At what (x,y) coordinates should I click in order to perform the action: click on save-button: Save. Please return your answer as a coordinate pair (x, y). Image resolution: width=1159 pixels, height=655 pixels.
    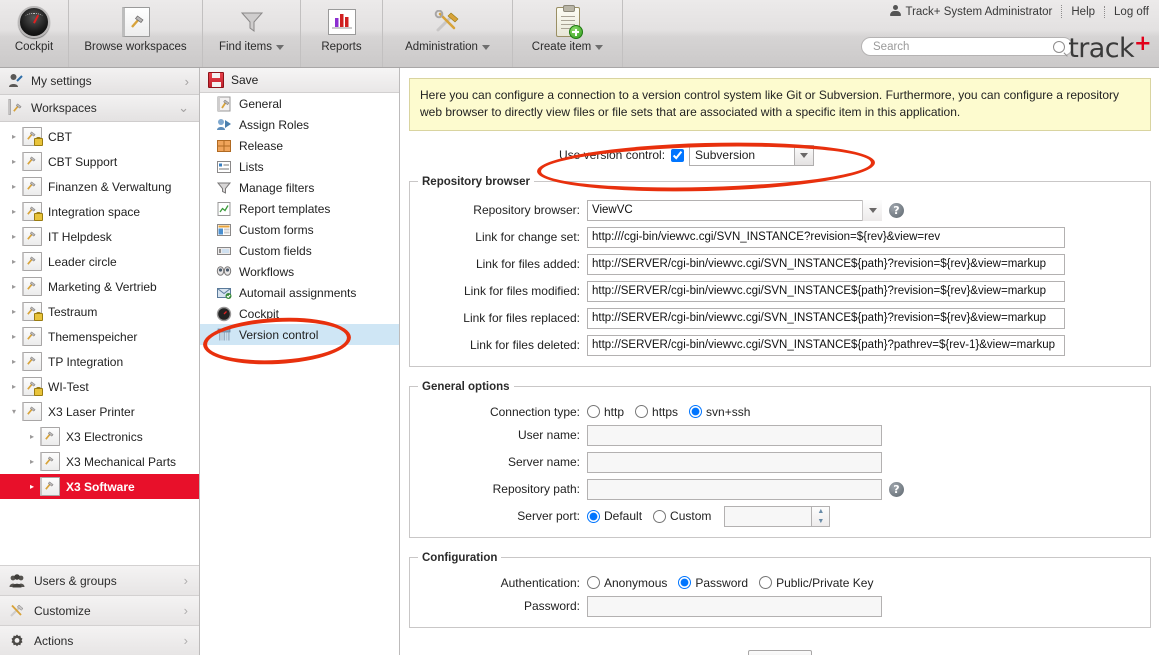
    Looking at the image, I should click on (299, 80).